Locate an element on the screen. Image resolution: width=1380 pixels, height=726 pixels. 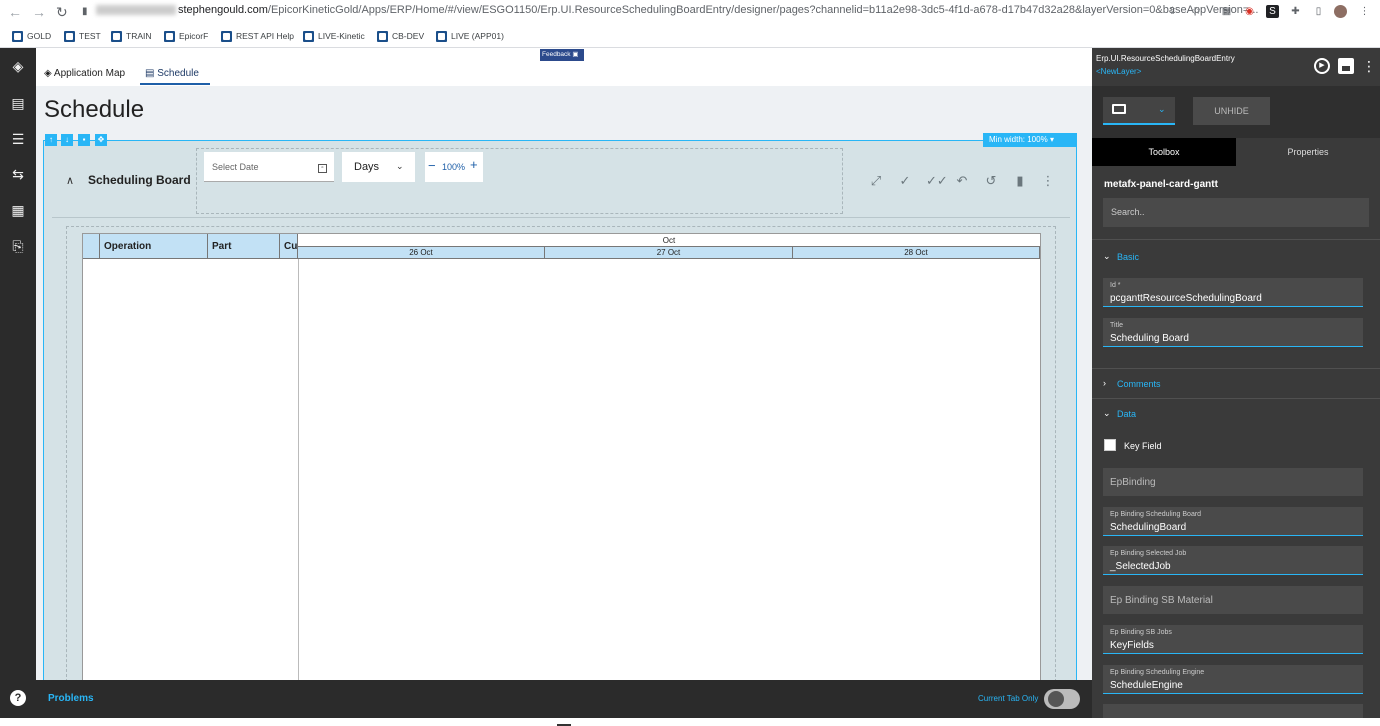
share-icon: ⇪ is located at coordinates (1172, 11).